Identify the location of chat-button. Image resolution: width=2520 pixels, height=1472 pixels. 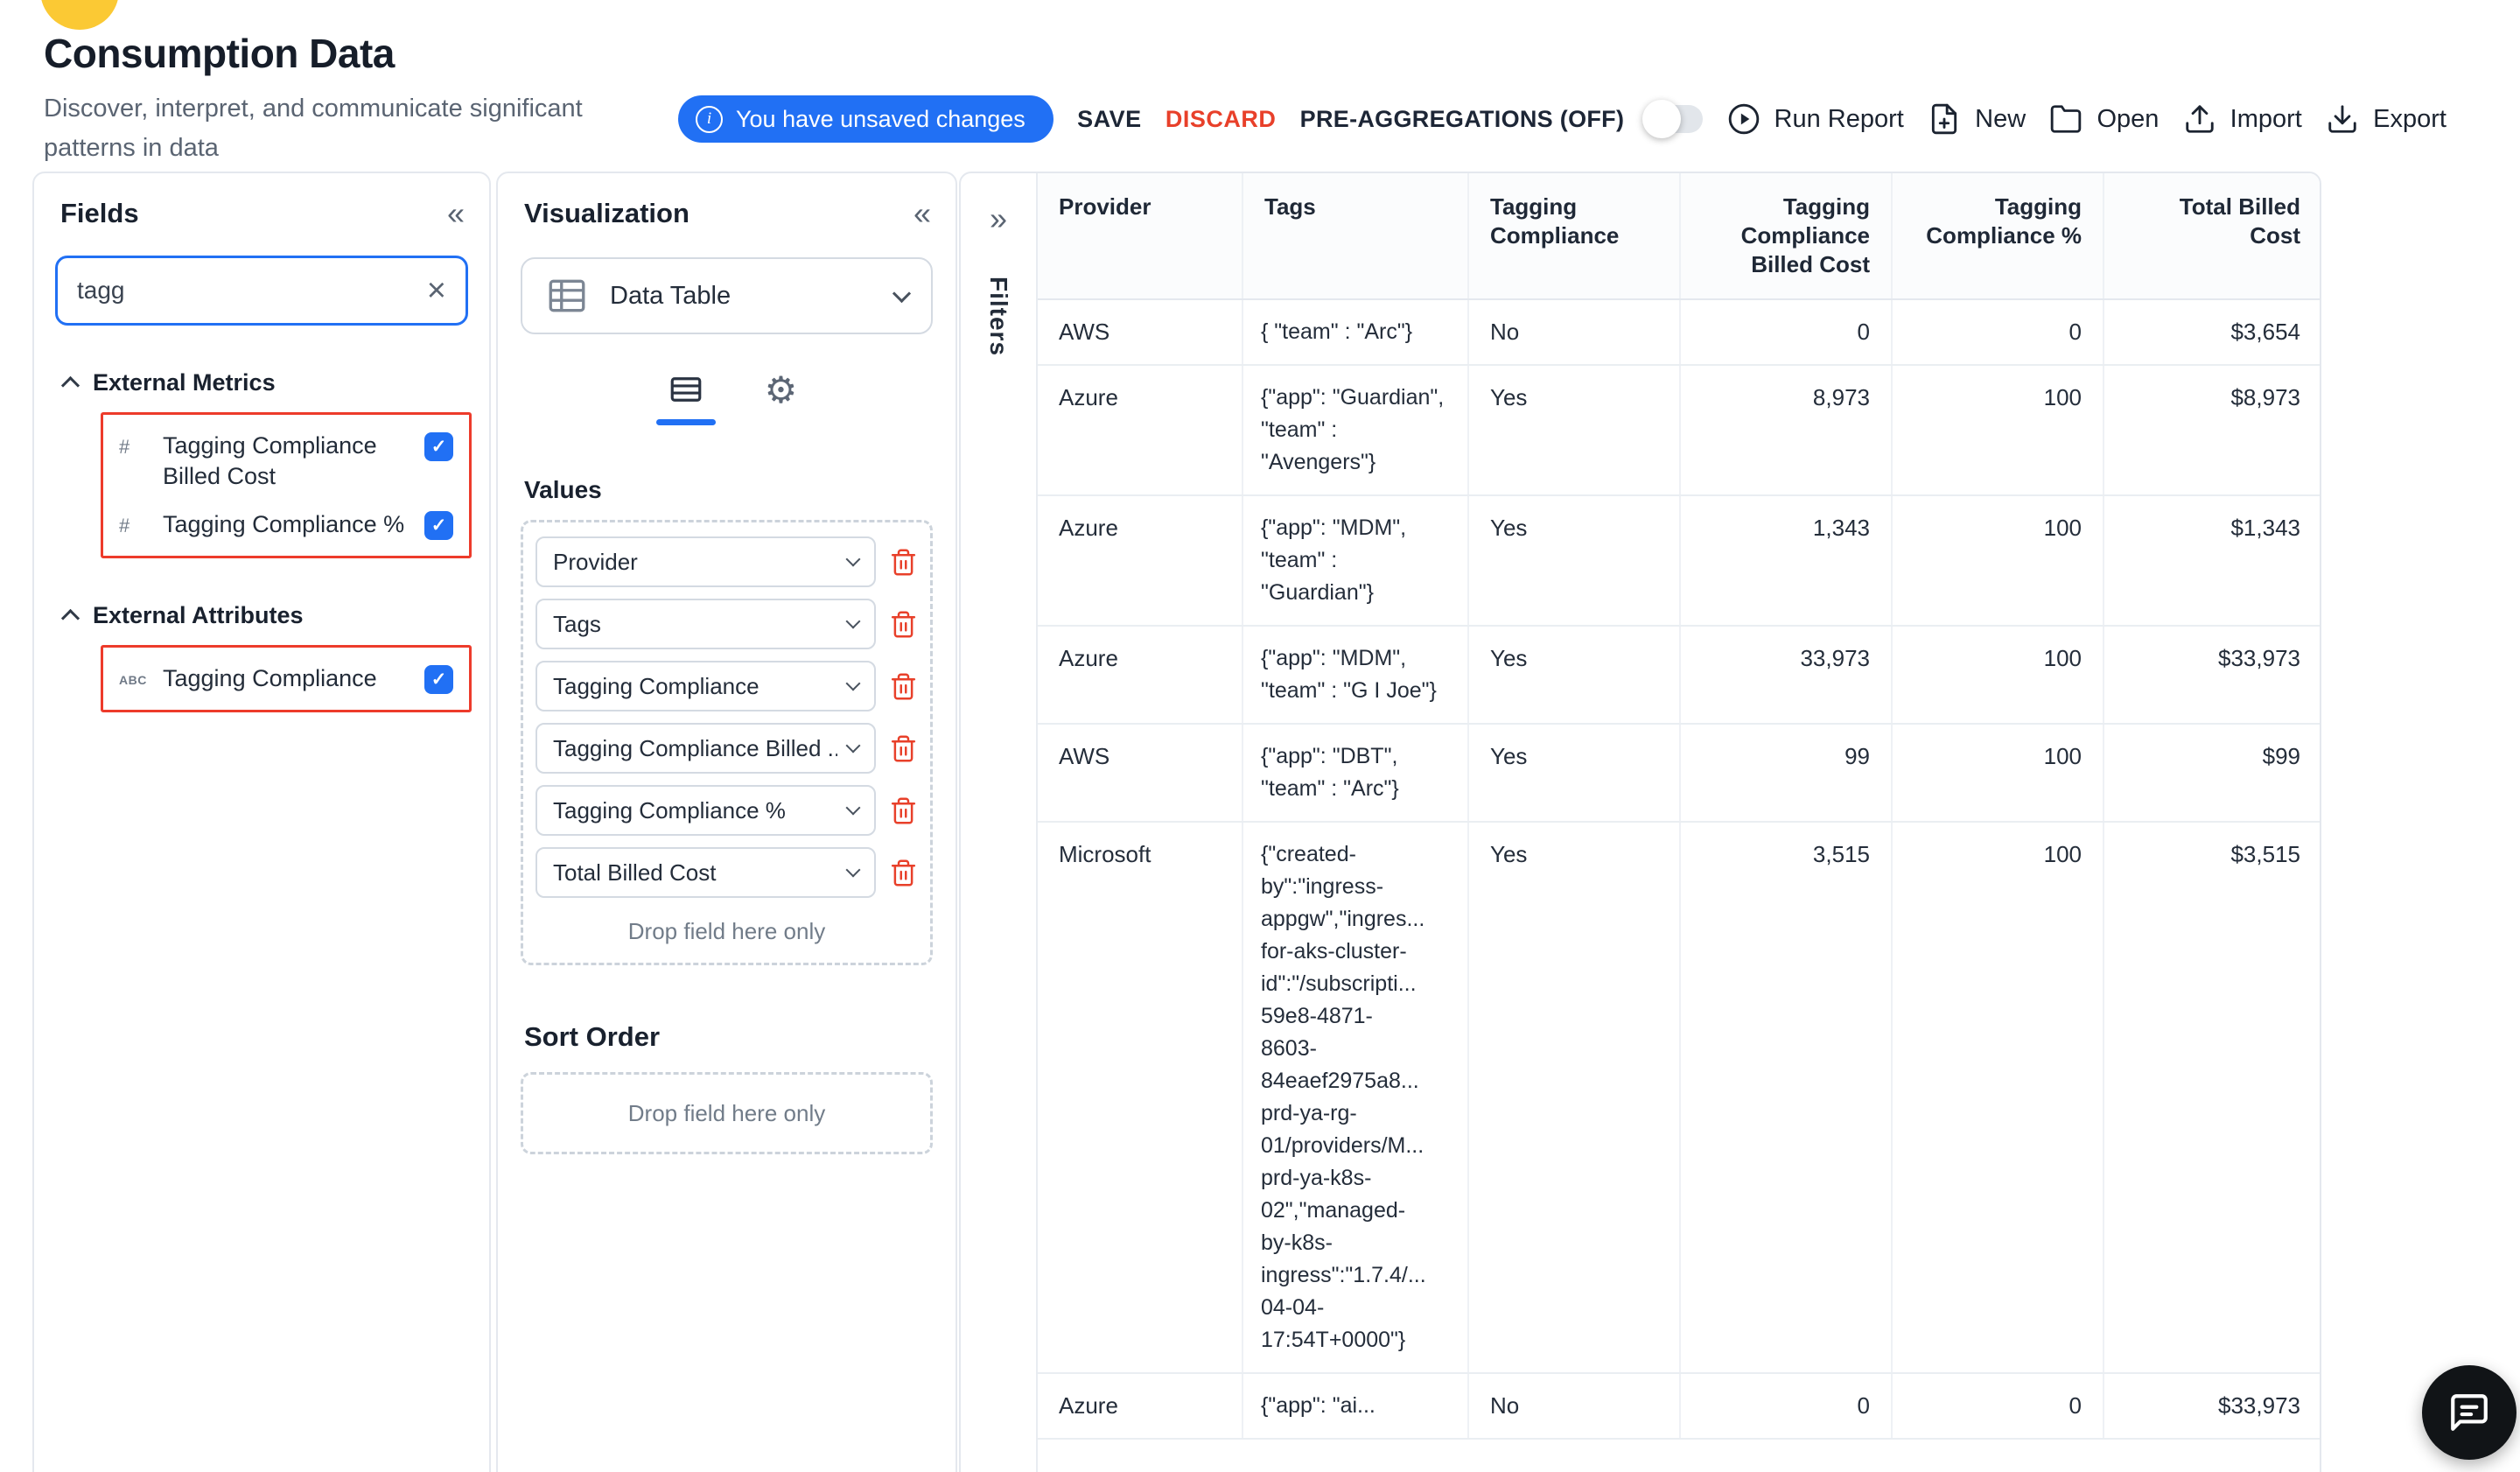
(2469, 1413).